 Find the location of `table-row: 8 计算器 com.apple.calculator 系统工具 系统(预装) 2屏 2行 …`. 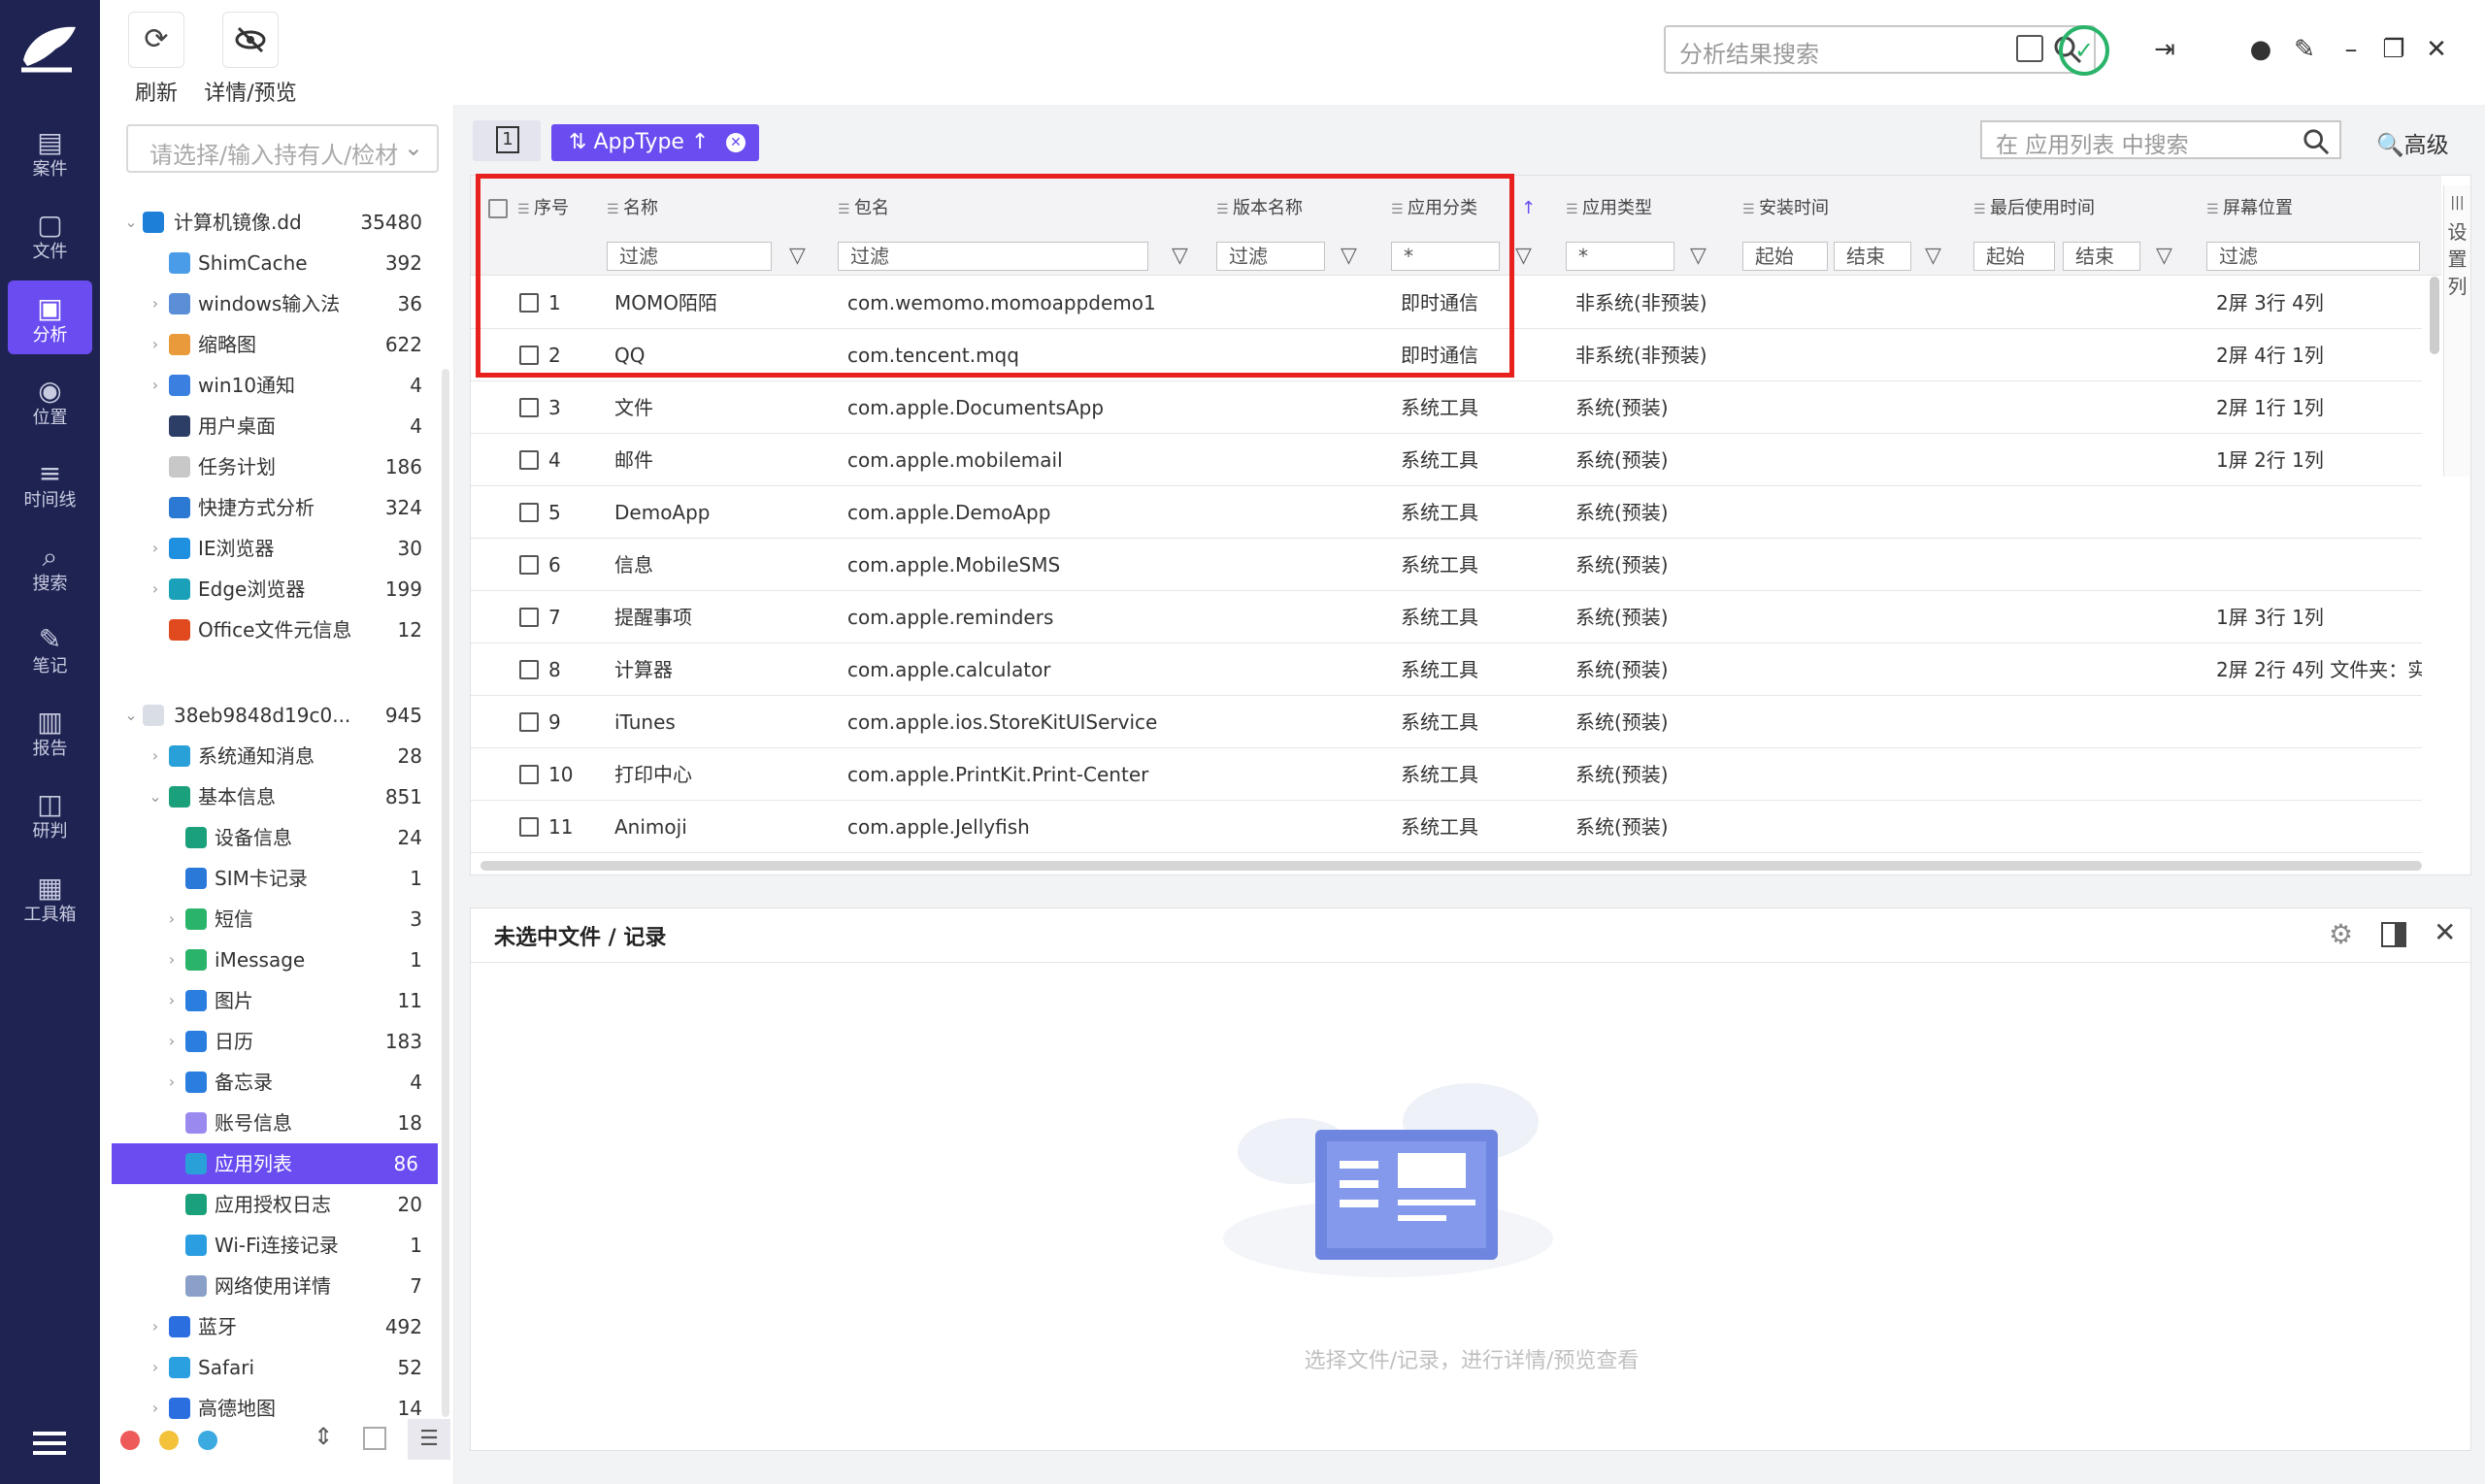

table-row: 8 计算器 com.apple.calculator 系统工具 系统(预装) 2屏 2行 … is located at coordinates (1446, 669).